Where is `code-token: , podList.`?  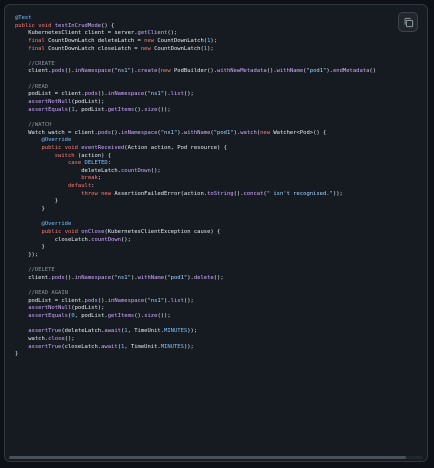 code-token: , podList. is located at coordinates (91, 109).